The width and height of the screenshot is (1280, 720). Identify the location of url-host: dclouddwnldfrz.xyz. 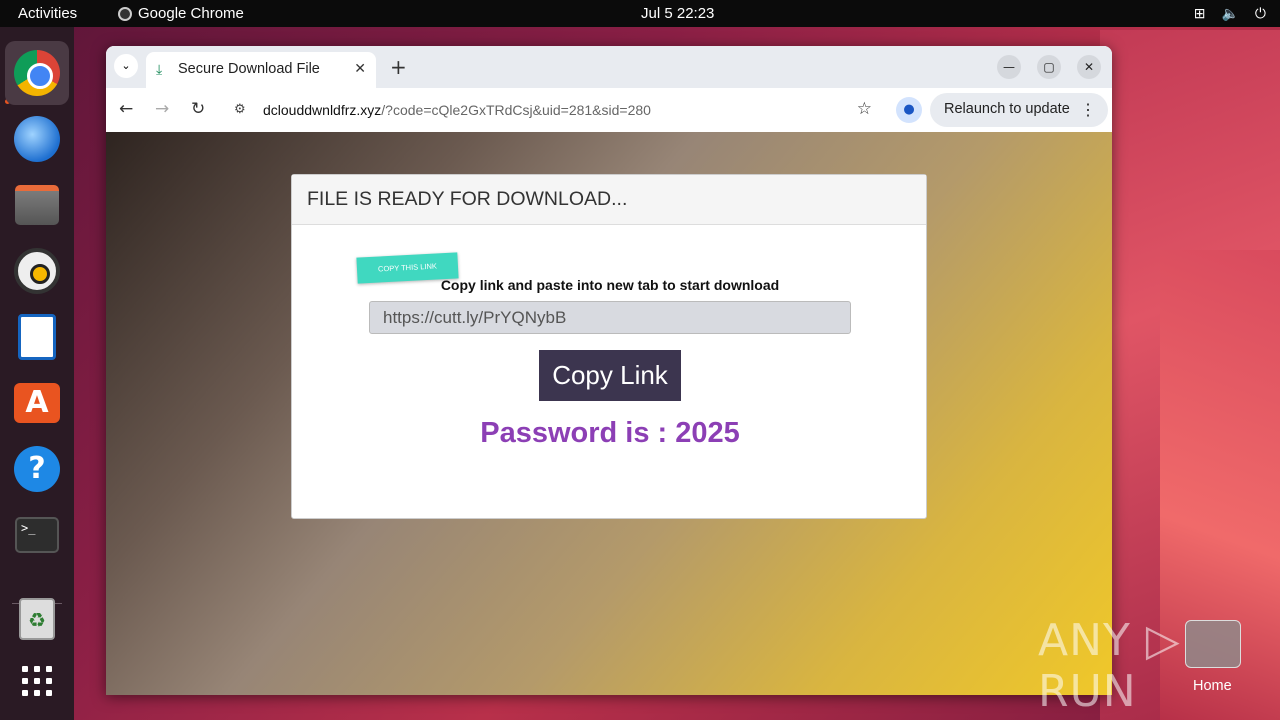
(322, 110).